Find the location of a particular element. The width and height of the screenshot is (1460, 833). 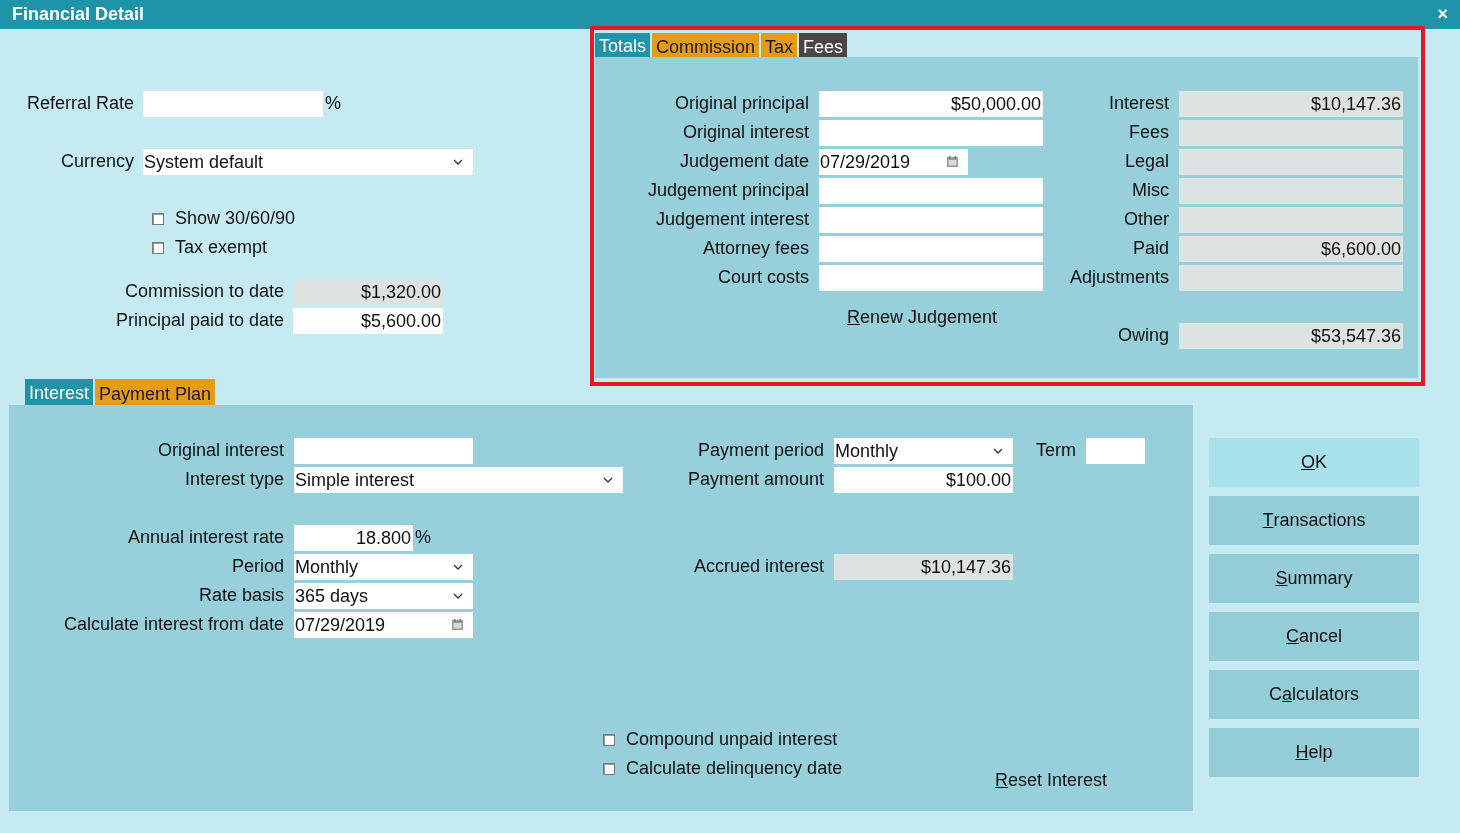

field-label: Judgement date is located at coordinates (743, 161).